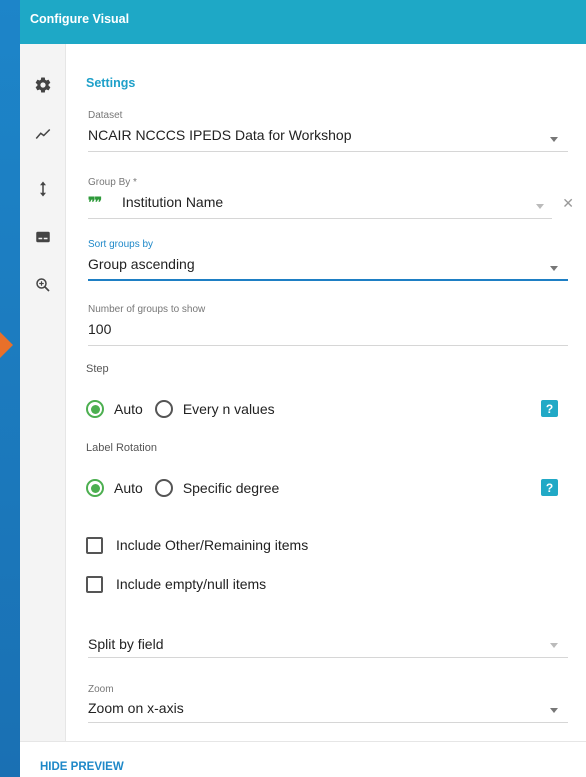 Image resolution: width=586 pixels, height=777 pixels. I want to click on include-empty-row: Include empty/null items, so click(176, 584).